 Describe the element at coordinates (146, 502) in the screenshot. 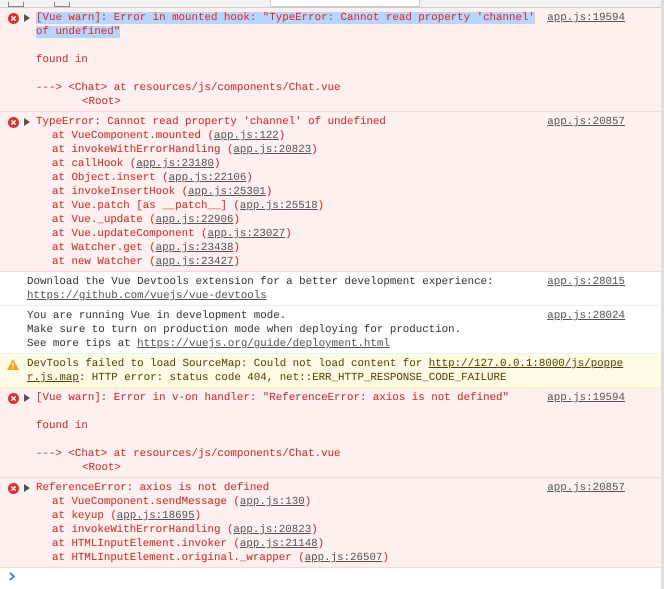

I see `log-text: at VueComponent.sendMessage (` at that location.